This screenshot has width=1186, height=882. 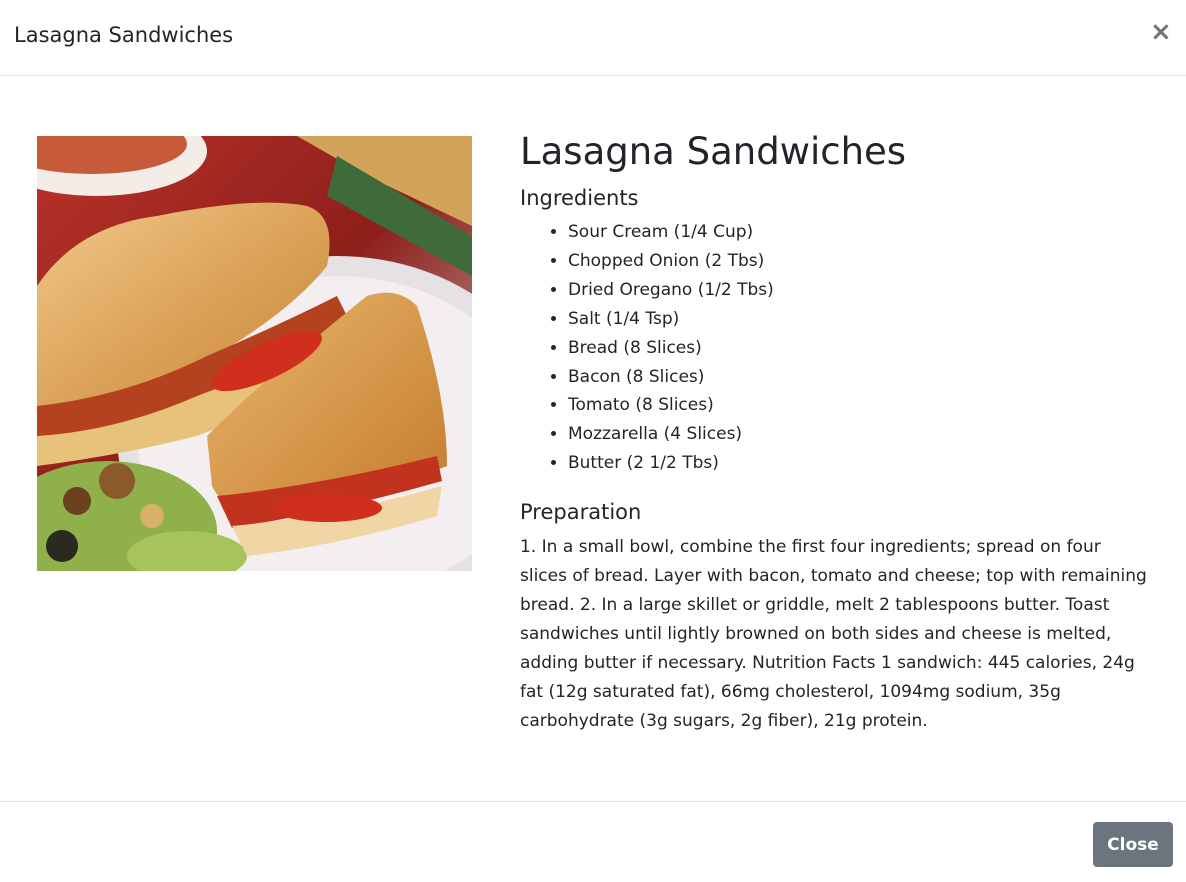 I want to click on list-item: Bread (8 Slices), so click(x=864, y=348).